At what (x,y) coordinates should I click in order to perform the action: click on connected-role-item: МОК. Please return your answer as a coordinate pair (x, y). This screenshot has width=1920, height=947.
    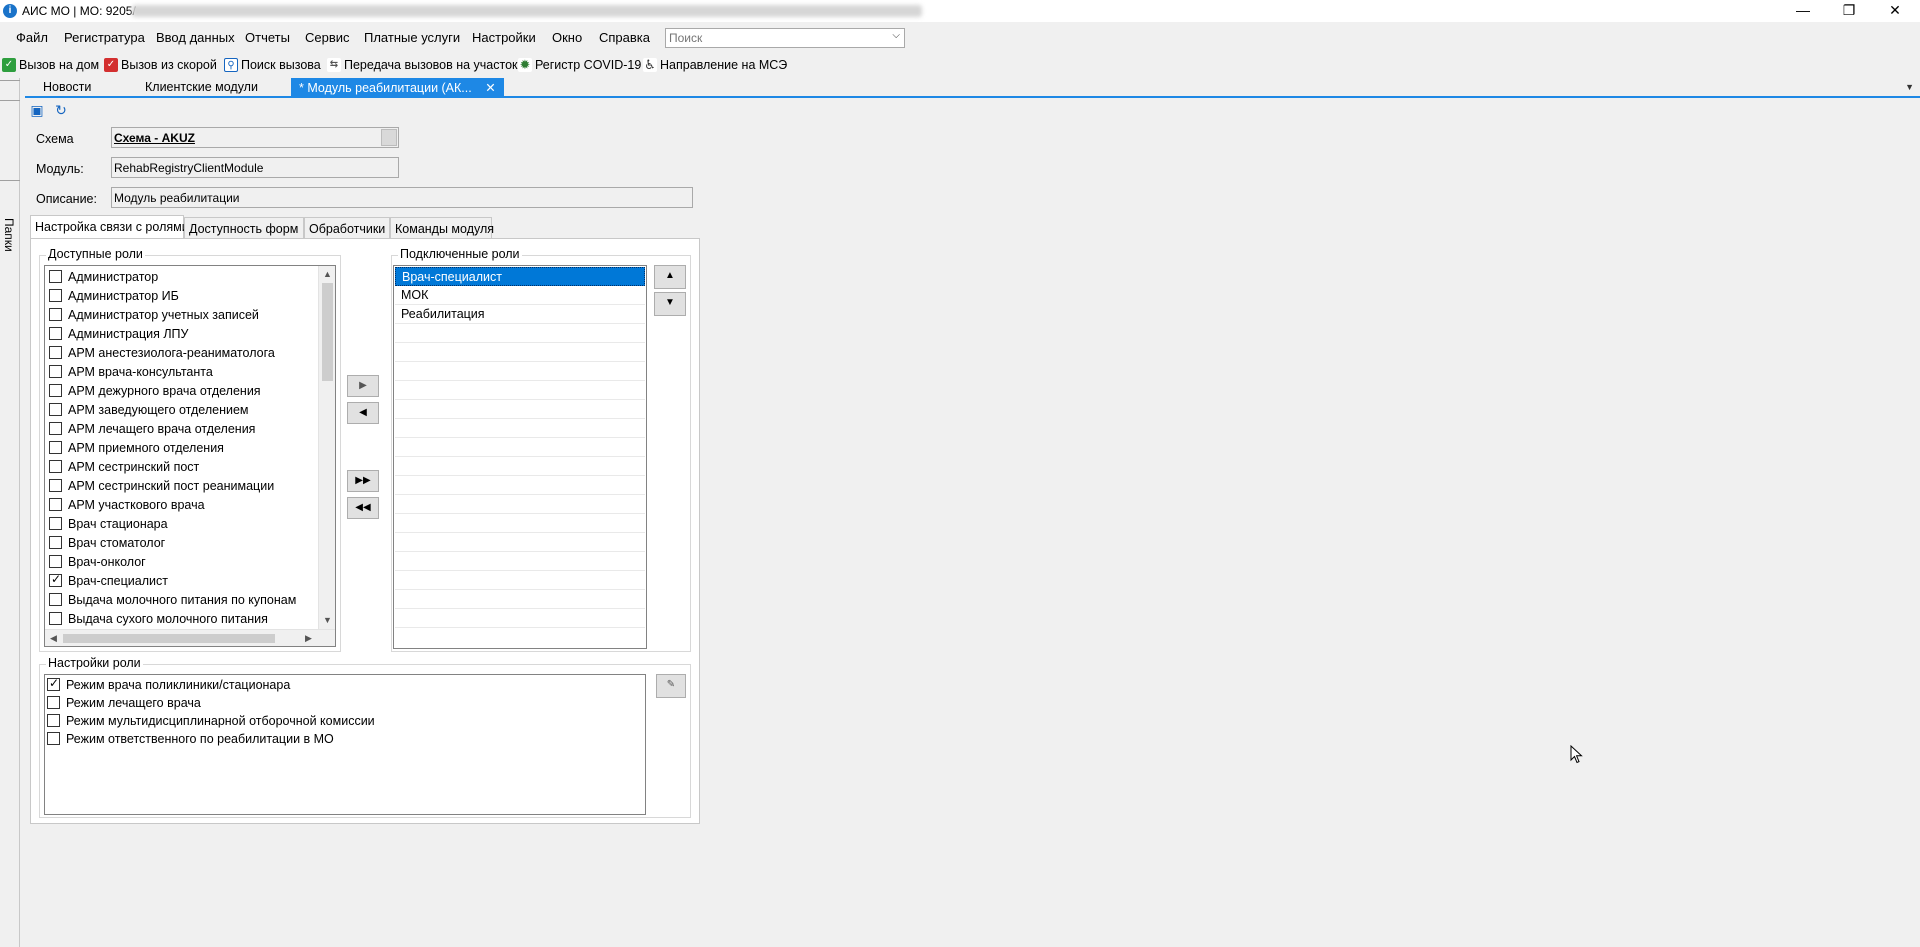
    Looking at the image, I should click on (520, 295).